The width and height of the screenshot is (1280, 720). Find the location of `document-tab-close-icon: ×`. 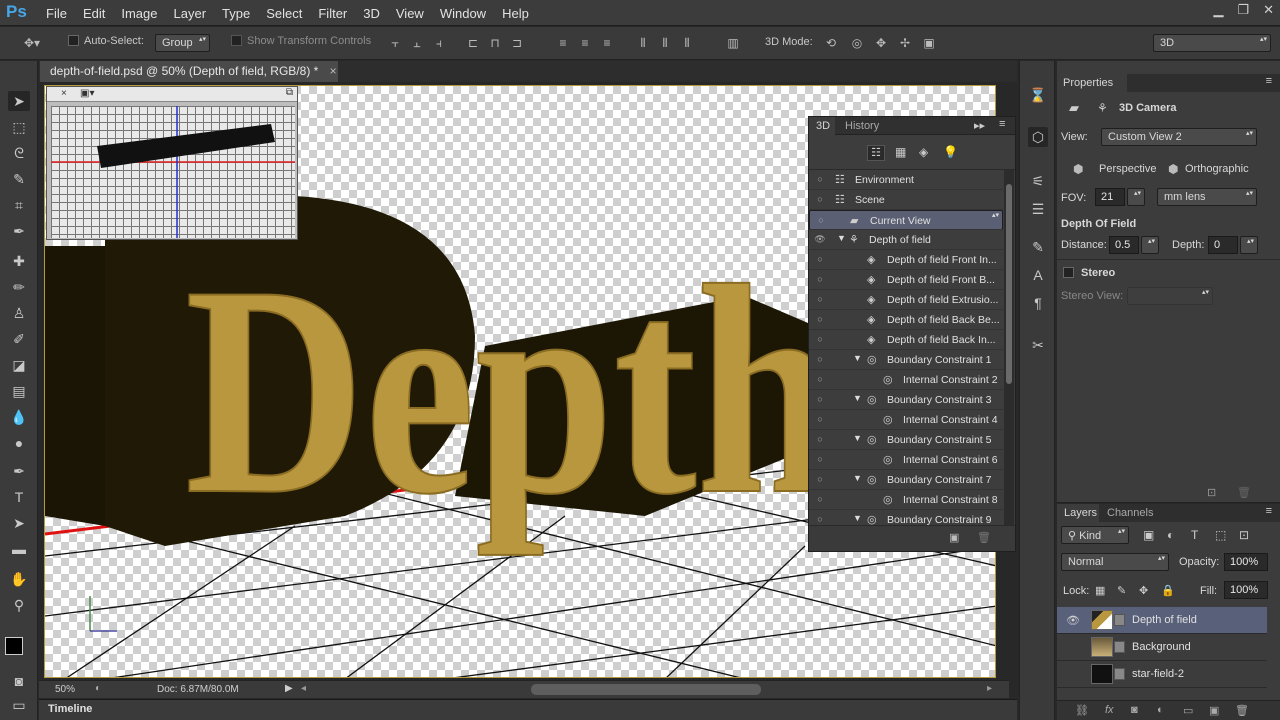

document-tab-close-icon: × is located at coordinates (333, 71).